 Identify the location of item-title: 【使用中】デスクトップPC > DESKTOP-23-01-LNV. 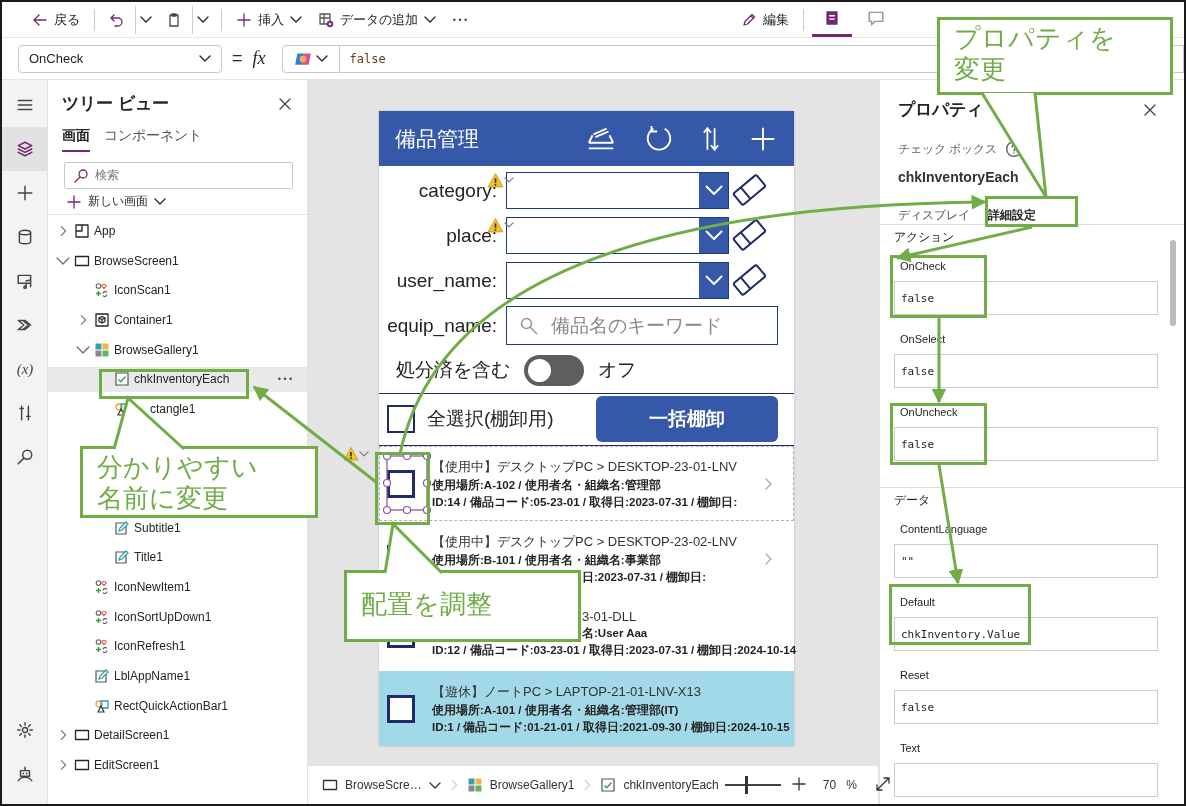
(585, 466).